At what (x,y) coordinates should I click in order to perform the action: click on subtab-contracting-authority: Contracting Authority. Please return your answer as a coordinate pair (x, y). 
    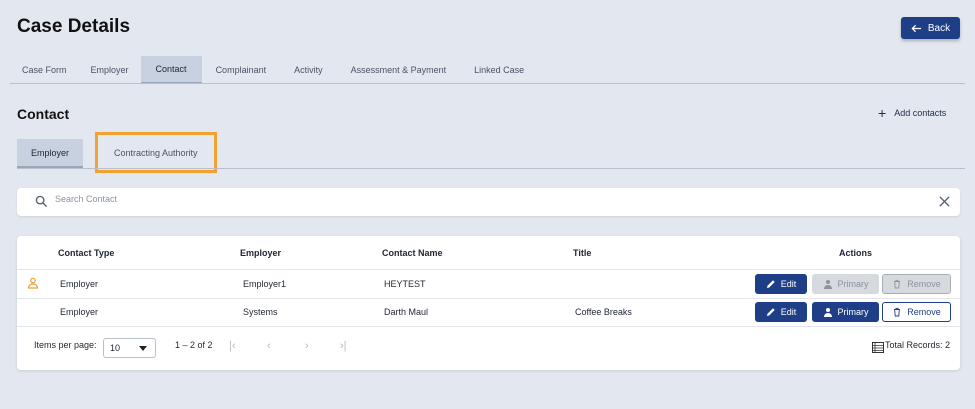
    Looking at the image, I should click on (156, 152).